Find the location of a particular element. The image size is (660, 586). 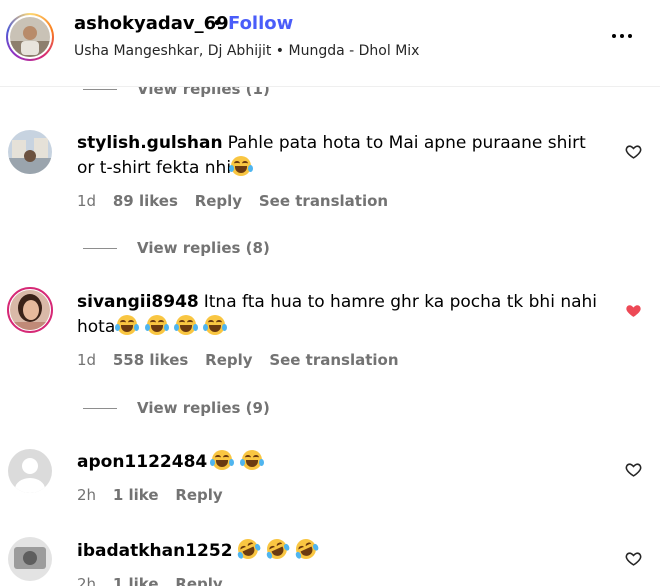

author-avatar is located at coordinates (30, 37).